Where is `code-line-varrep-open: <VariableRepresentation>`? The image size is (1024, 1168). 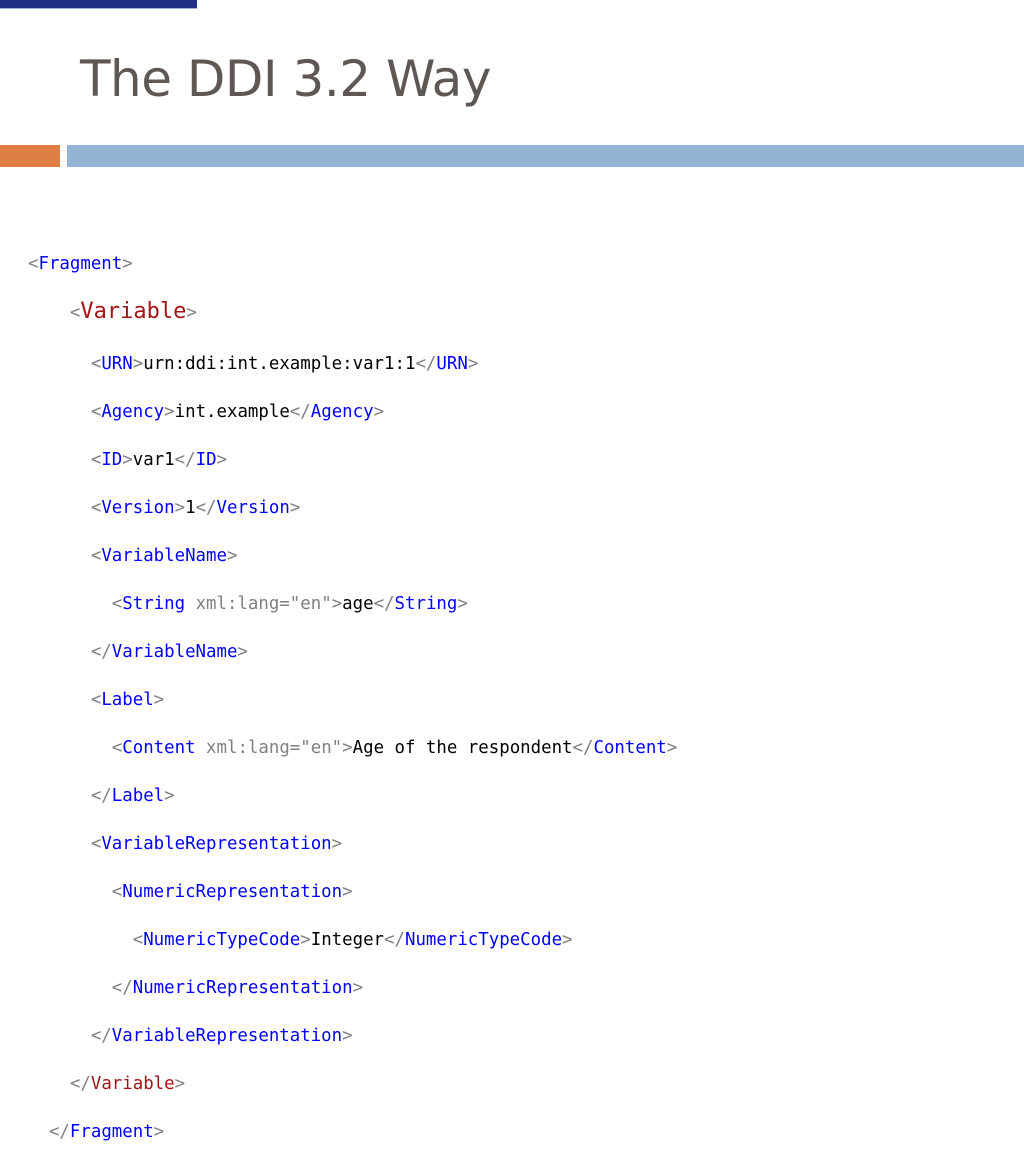 code-line-varrep-open: <VariableRepresentation> is located at coordinates (216, 844).